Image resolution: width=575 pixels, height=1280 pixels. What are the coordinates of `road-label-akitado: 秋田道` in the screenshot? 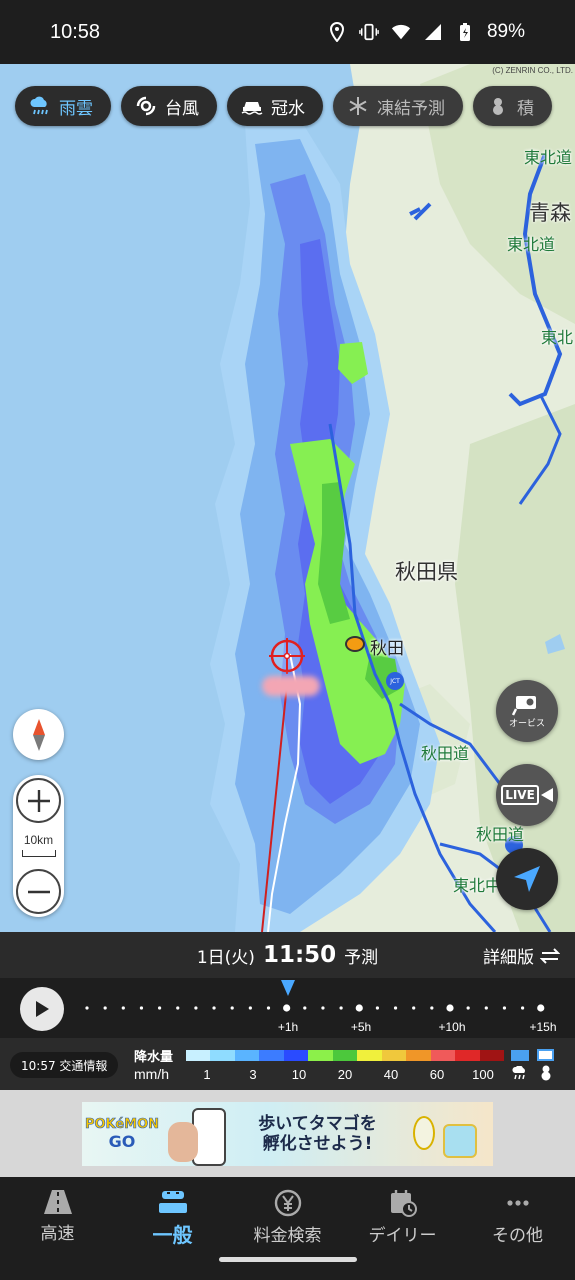 It's located at (445, 753).